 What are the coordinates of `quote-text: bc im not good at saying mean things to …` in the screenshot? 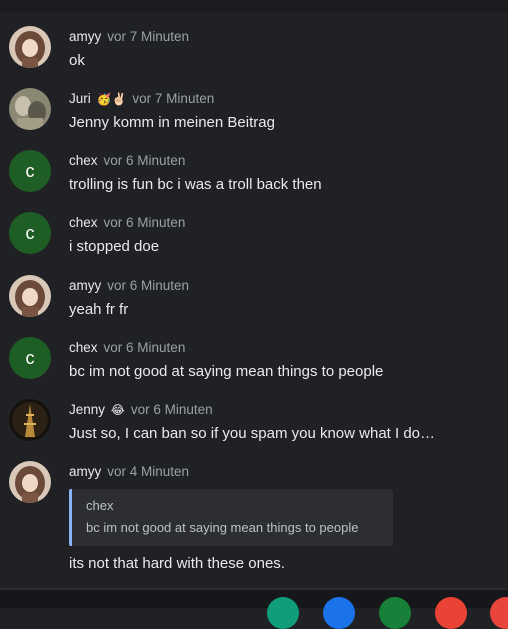 It's located at (222, 527).